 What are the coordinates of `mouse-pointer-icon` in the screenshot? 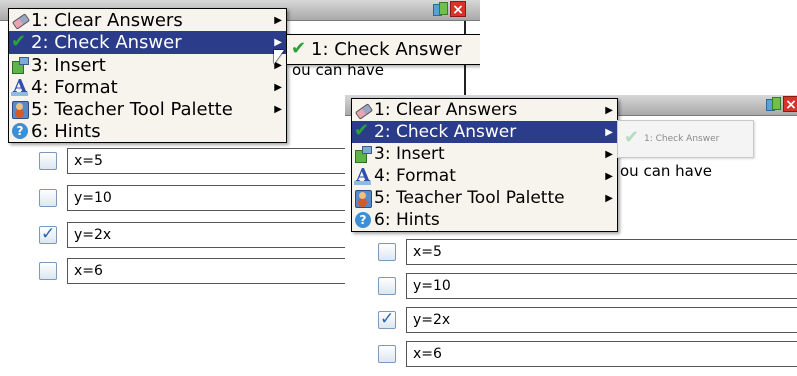 It's located at (280, 59).